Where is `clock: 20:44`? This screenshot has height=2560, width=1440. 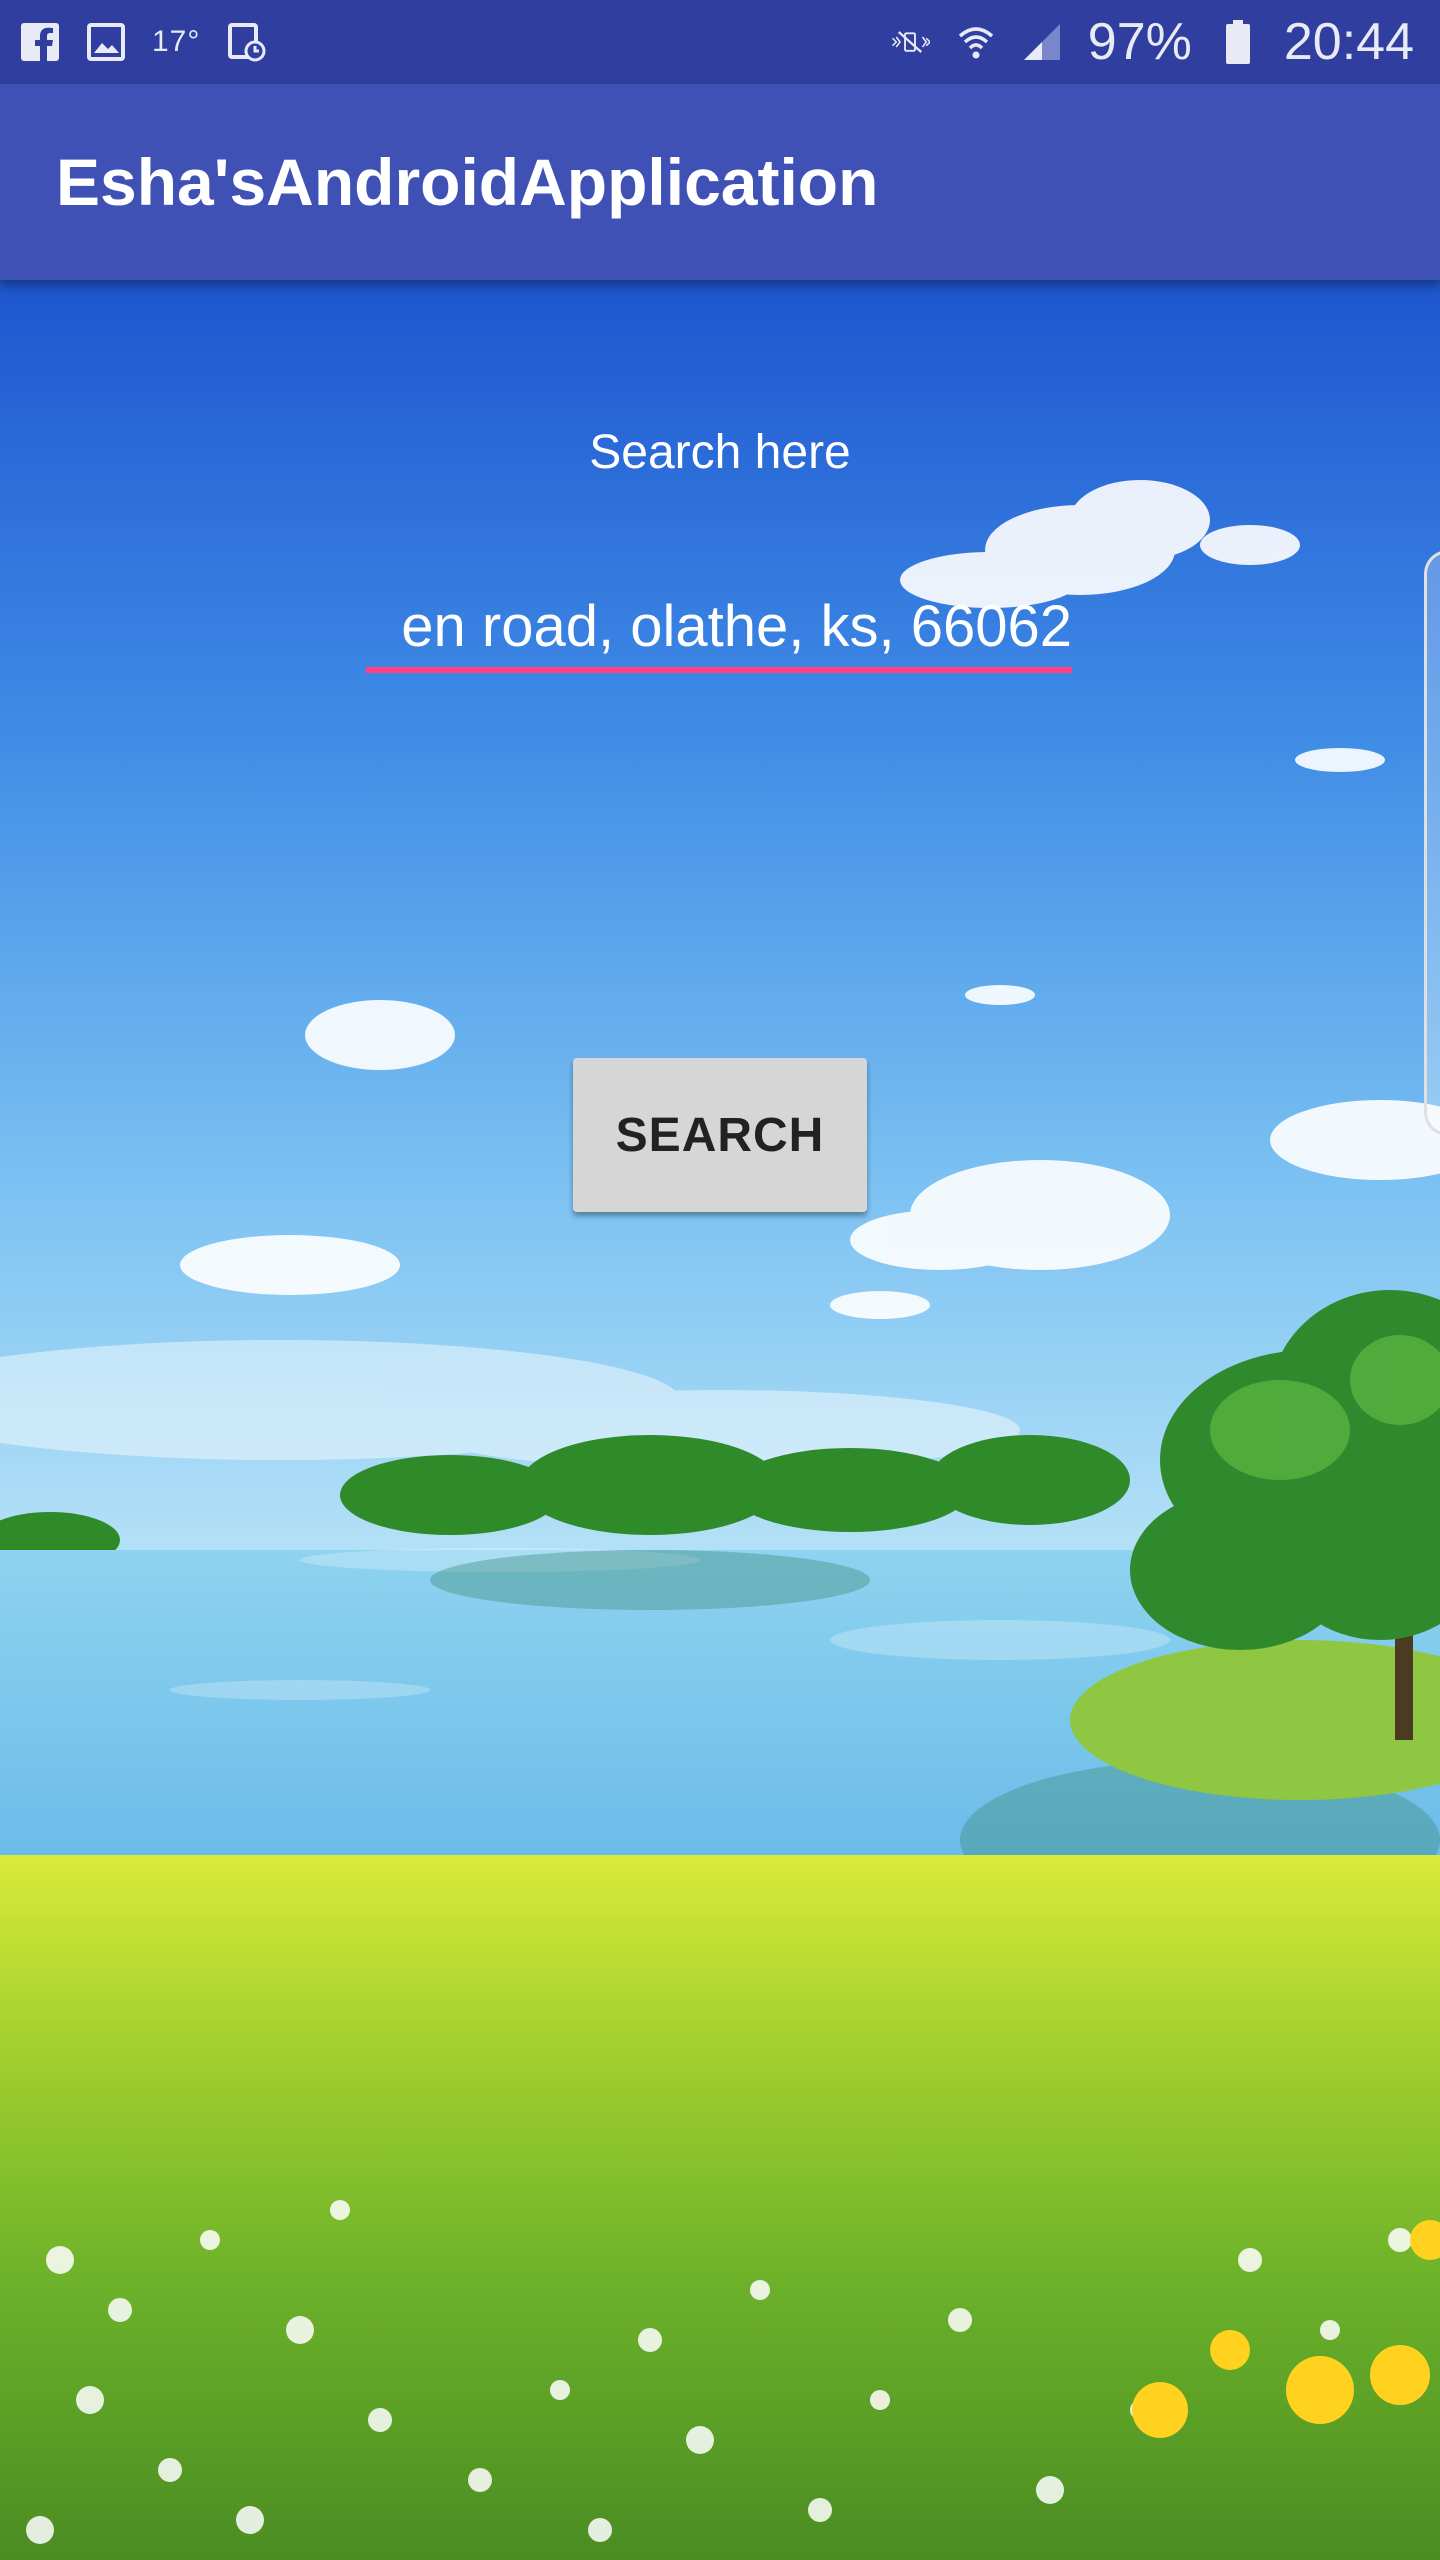 clock: 20:44 is located at coordinates (1348, 42).